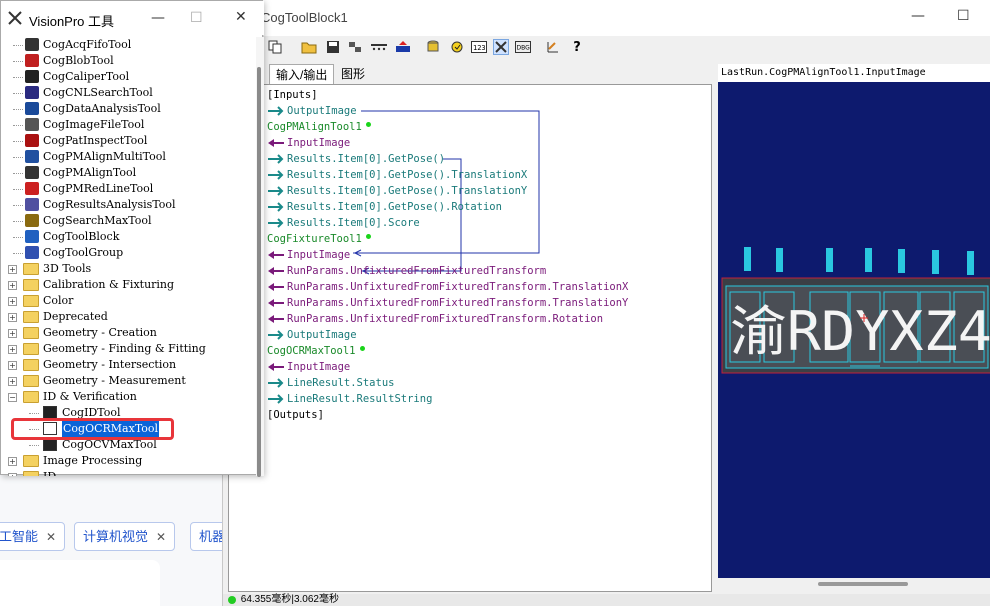 The width and height of the screenshot is (990, 606). I want to click on tool-item: CogCNLSearchTool, so click(98, 93).